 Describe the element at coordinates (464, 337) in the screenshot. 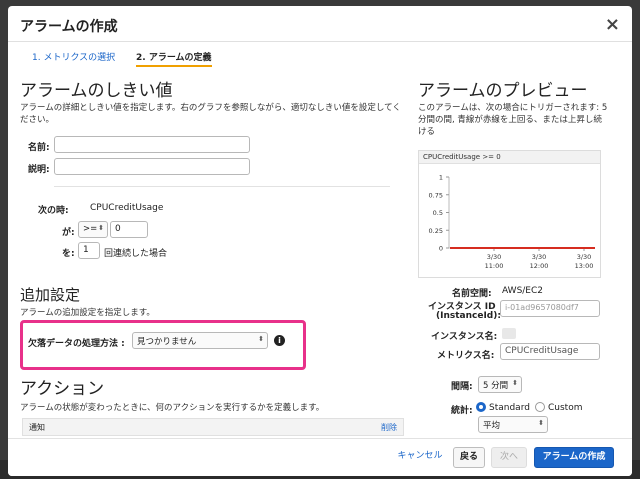

I see `instance-name-label: インスタンス名:` at that location.